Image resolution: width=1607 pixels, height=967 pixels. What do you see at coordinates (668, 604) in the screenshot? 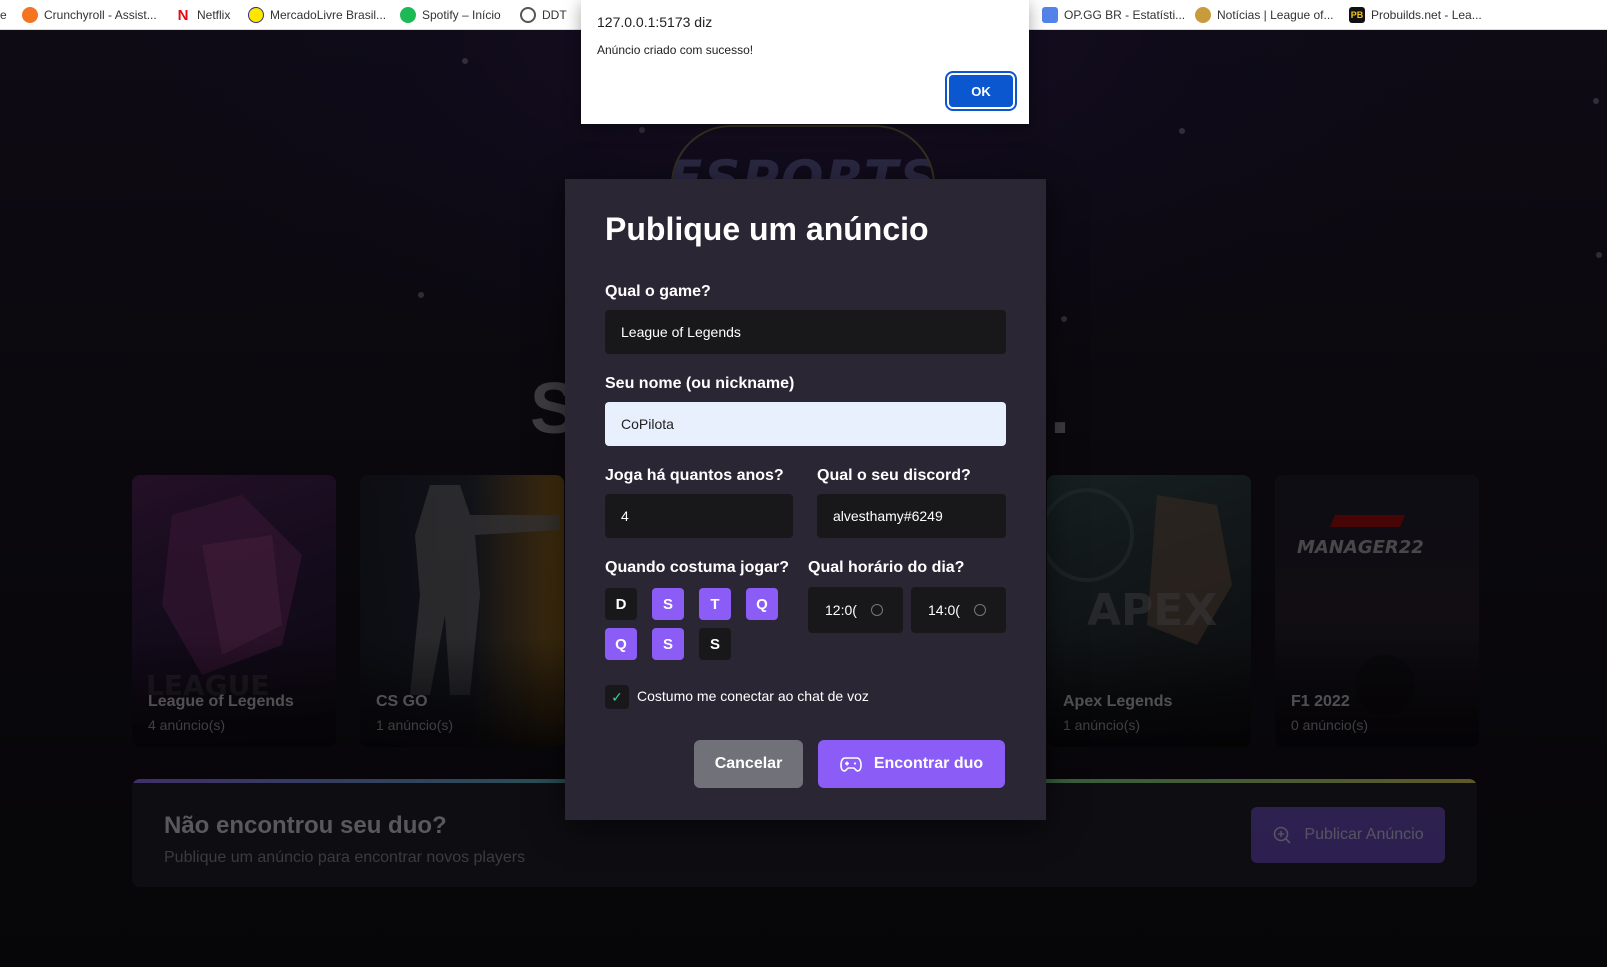
I see `day-toggle-monday: S` at bounding box center [668, 604].